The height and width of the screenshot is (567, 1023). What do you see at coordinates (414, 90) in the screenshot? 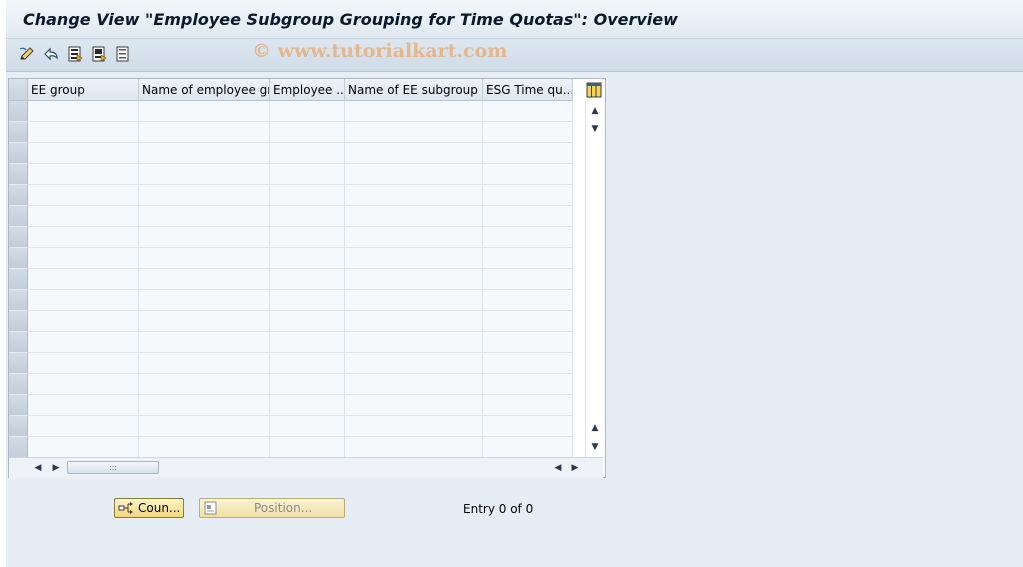
I see `column-header-ee-subgroup-name: Name of EE subgroup` at bounding box center [414, 90].